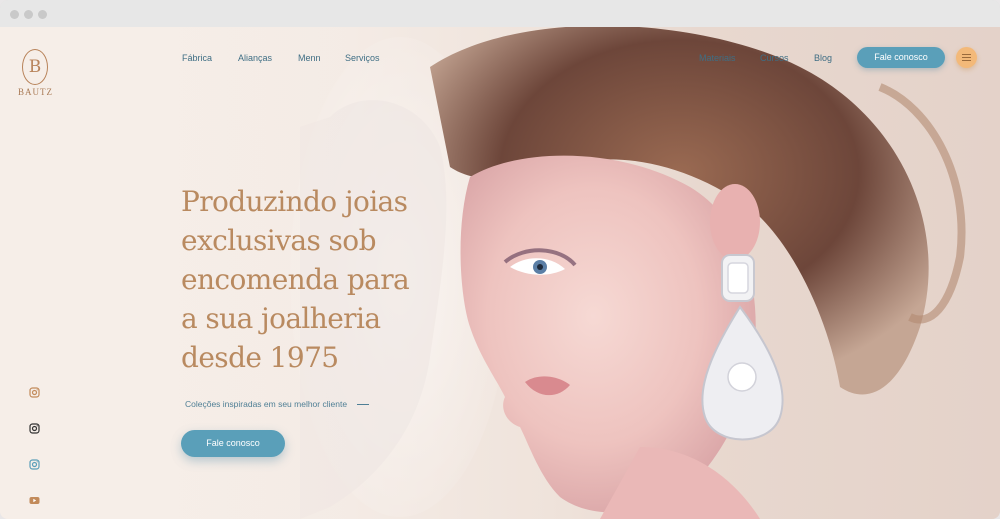 The image size is (1000, 519). I want to click on logo-mark: B, so click(35, 67).